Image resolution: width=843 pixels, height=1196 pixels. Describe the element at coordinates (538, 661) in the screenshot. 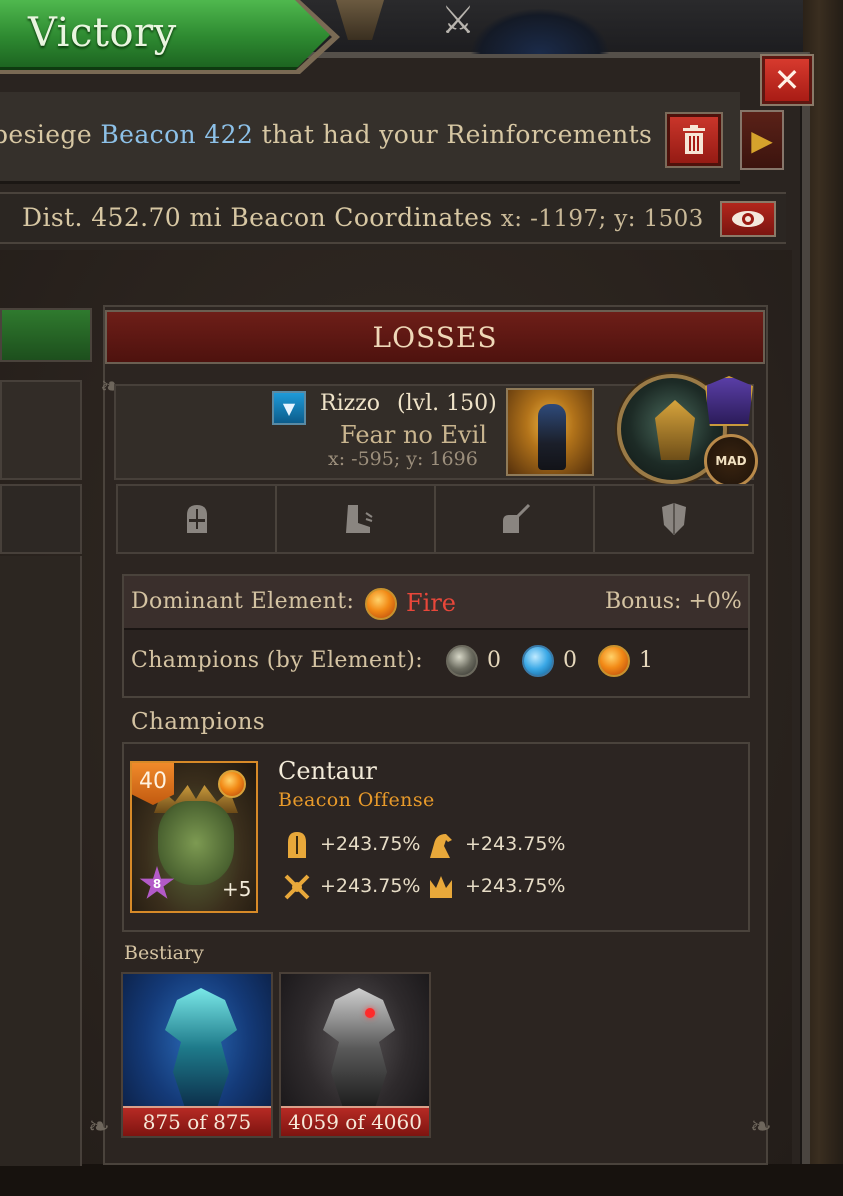

I see `water-element-icon` at that location.